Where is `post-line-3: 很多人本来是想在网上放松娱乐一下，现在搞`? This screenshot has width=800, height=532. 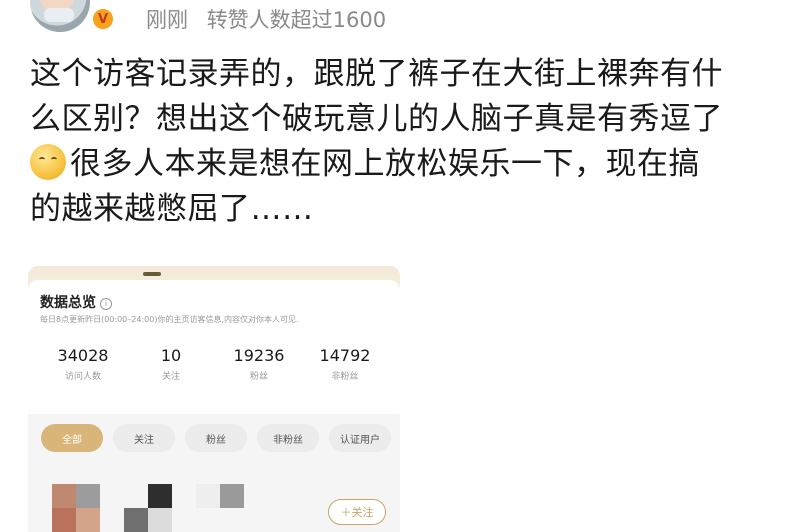 post-line-3: 很多人本来是想在网上放松娱乐一下，现在搞 is located at coordinates (405, 164).